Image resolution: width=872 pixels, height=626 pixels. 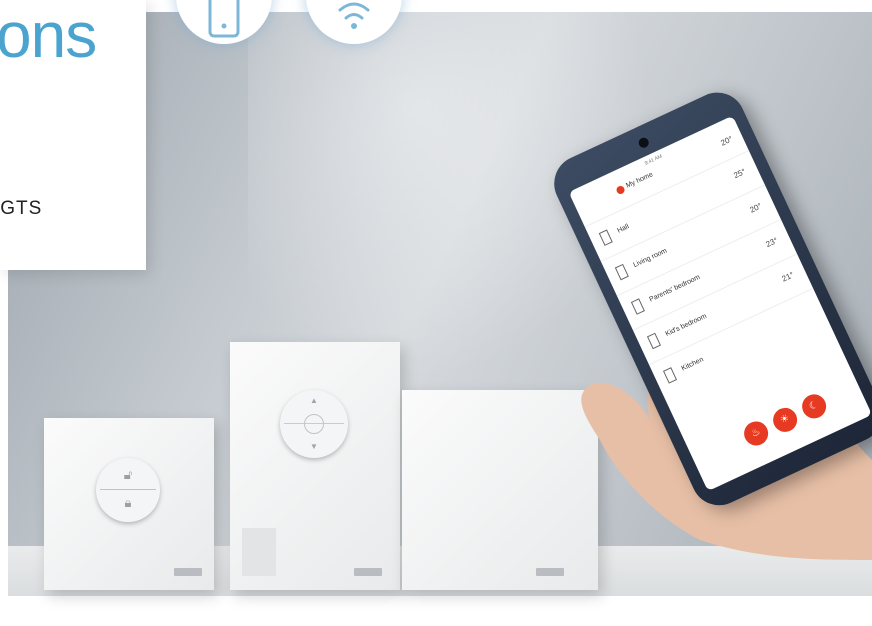 What do you see at coordinates (740, 173) in the screenshot?
I see `room-temperature: 25°` at bounding box center [740, 173].